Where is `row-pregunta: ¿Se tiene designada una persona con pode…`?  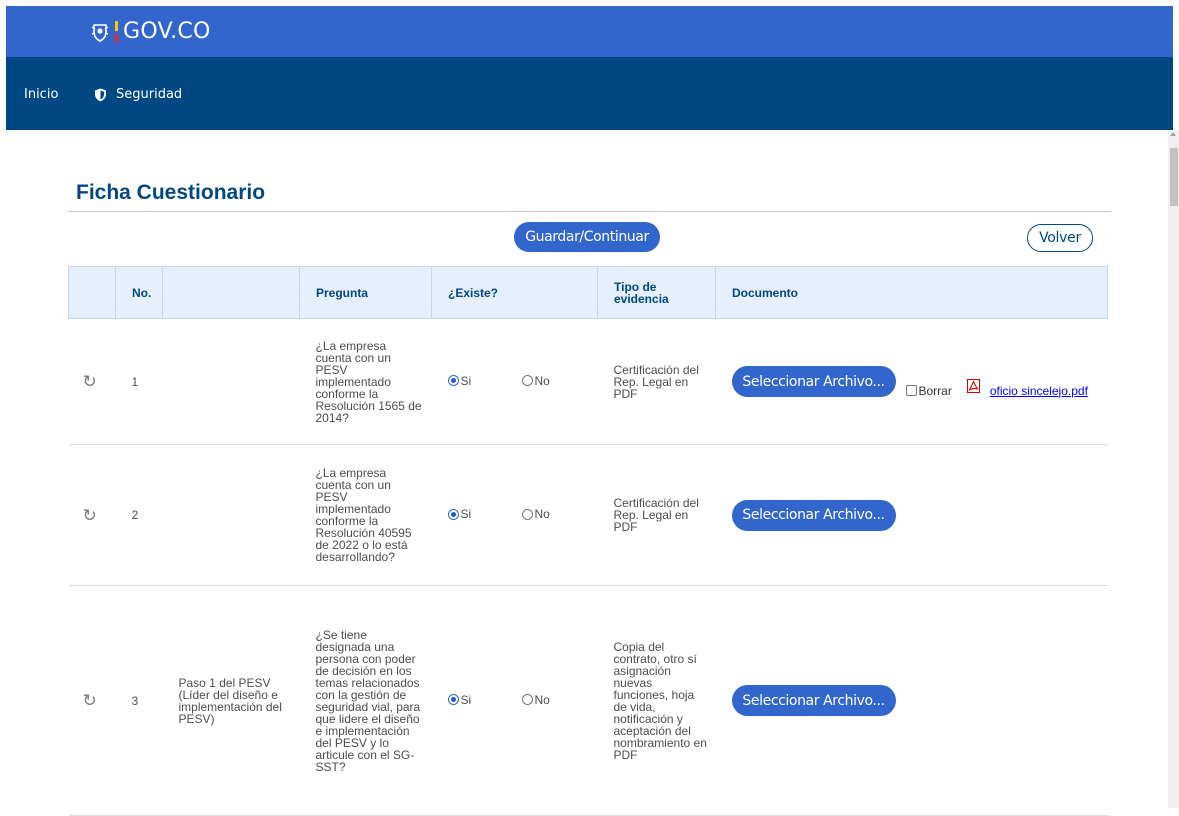
row-pregunta: ¿Se tiene designada una persona con pode… is located at coordinates (368, 700).